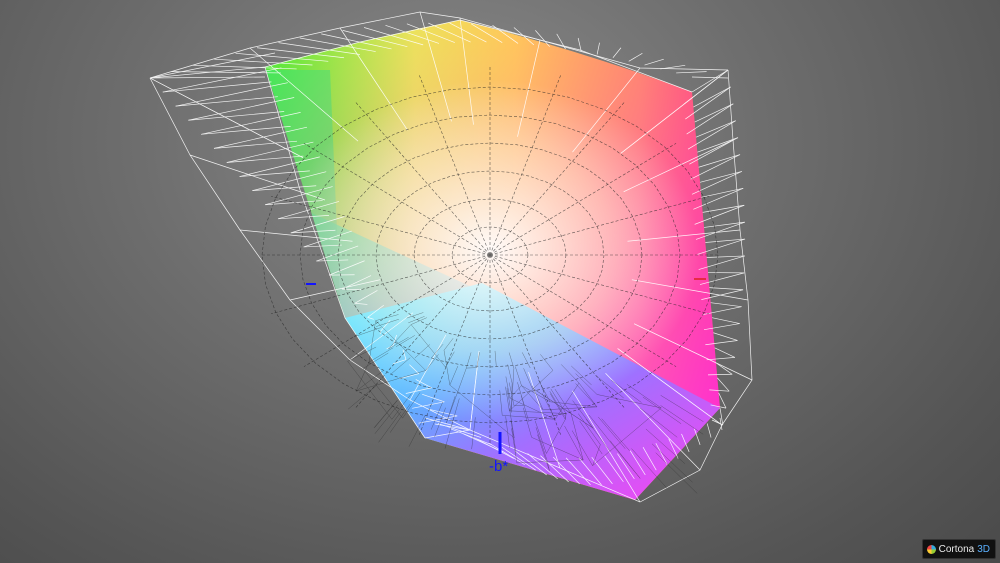 This screenshot has width=1000, height=563. I want to click on watermark-brand-suffix: 3D, so click(983, 549).